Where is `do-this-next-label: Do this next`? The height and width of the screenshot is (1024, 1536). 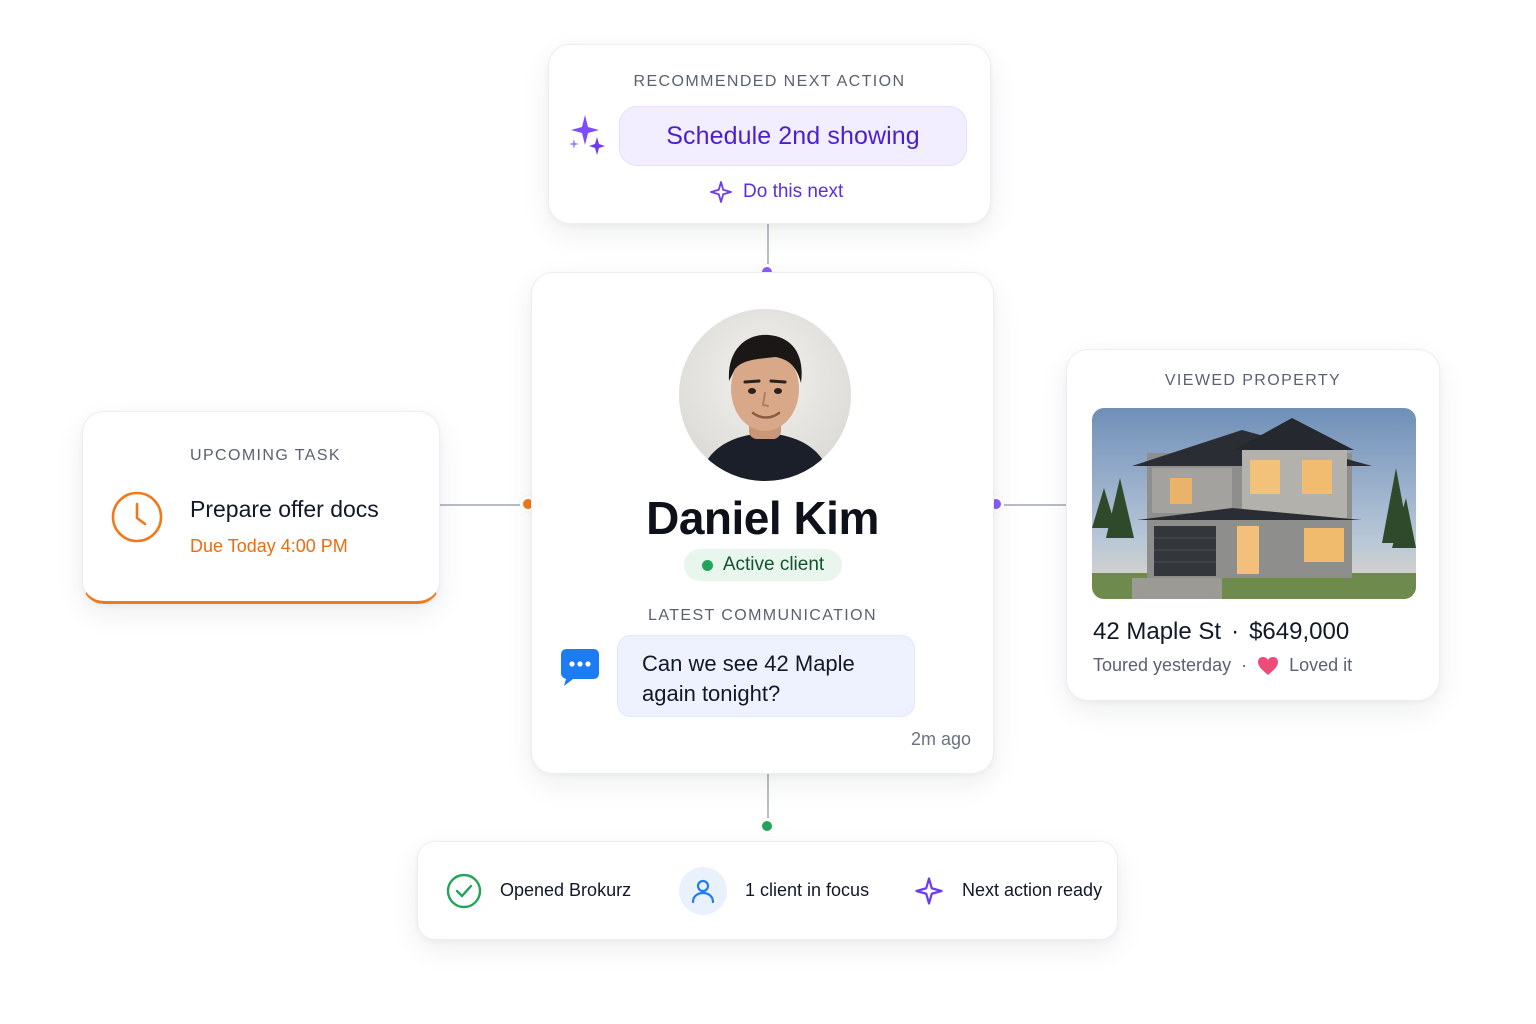
do-this-next-label: Do this next is located at coordinates (793, 191).